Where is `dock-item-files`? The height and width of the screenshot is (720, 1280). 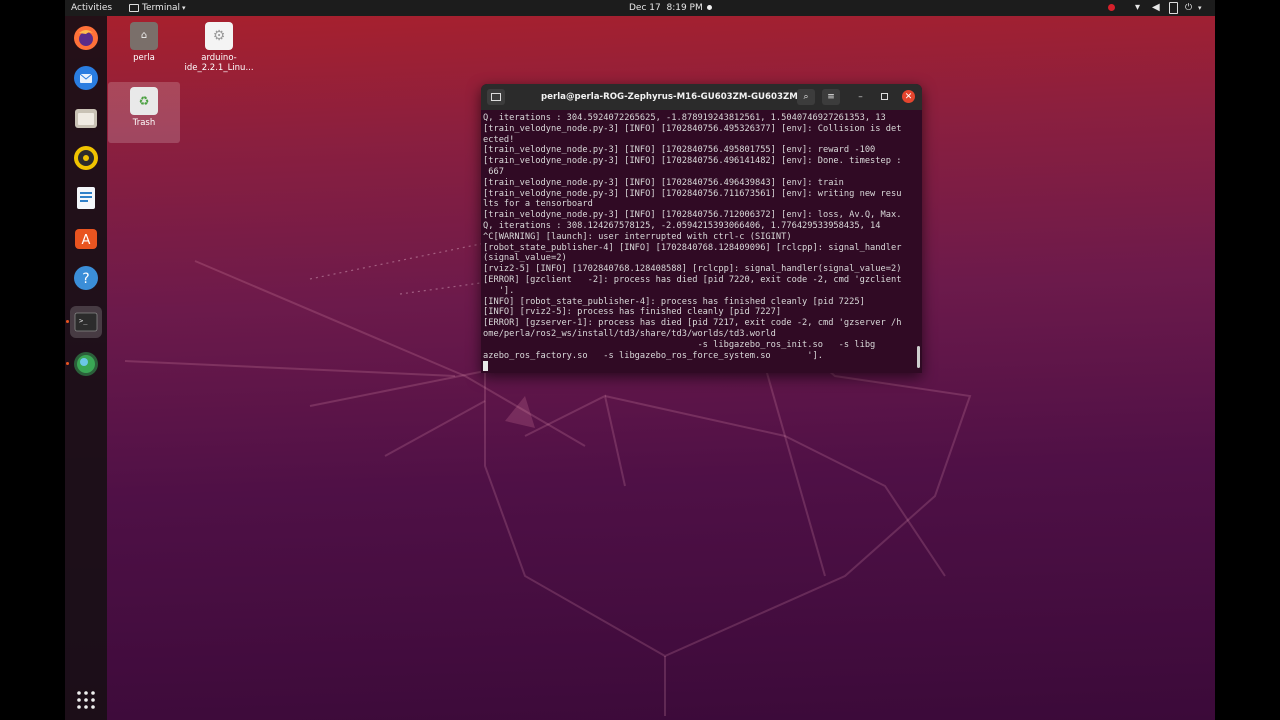 dock-item-files is located at coordinates (86, 118).